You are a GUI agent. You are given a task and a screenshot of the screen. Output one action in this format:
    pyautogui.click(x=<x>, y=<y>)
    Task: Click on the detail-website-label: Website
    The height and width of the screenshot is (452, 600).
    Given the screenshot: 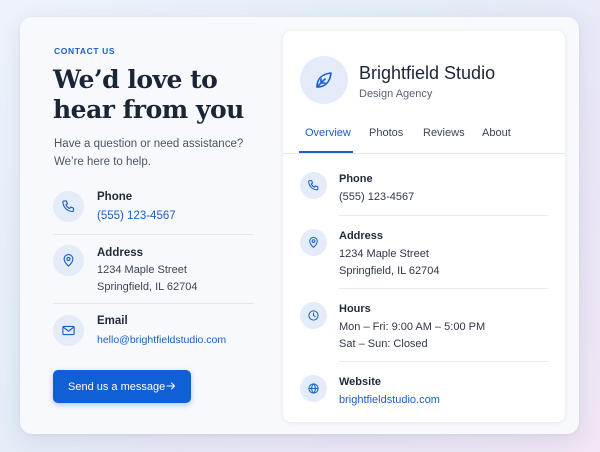 What is the action you would take?
    pyautogui.click(x=360, y=382)
    